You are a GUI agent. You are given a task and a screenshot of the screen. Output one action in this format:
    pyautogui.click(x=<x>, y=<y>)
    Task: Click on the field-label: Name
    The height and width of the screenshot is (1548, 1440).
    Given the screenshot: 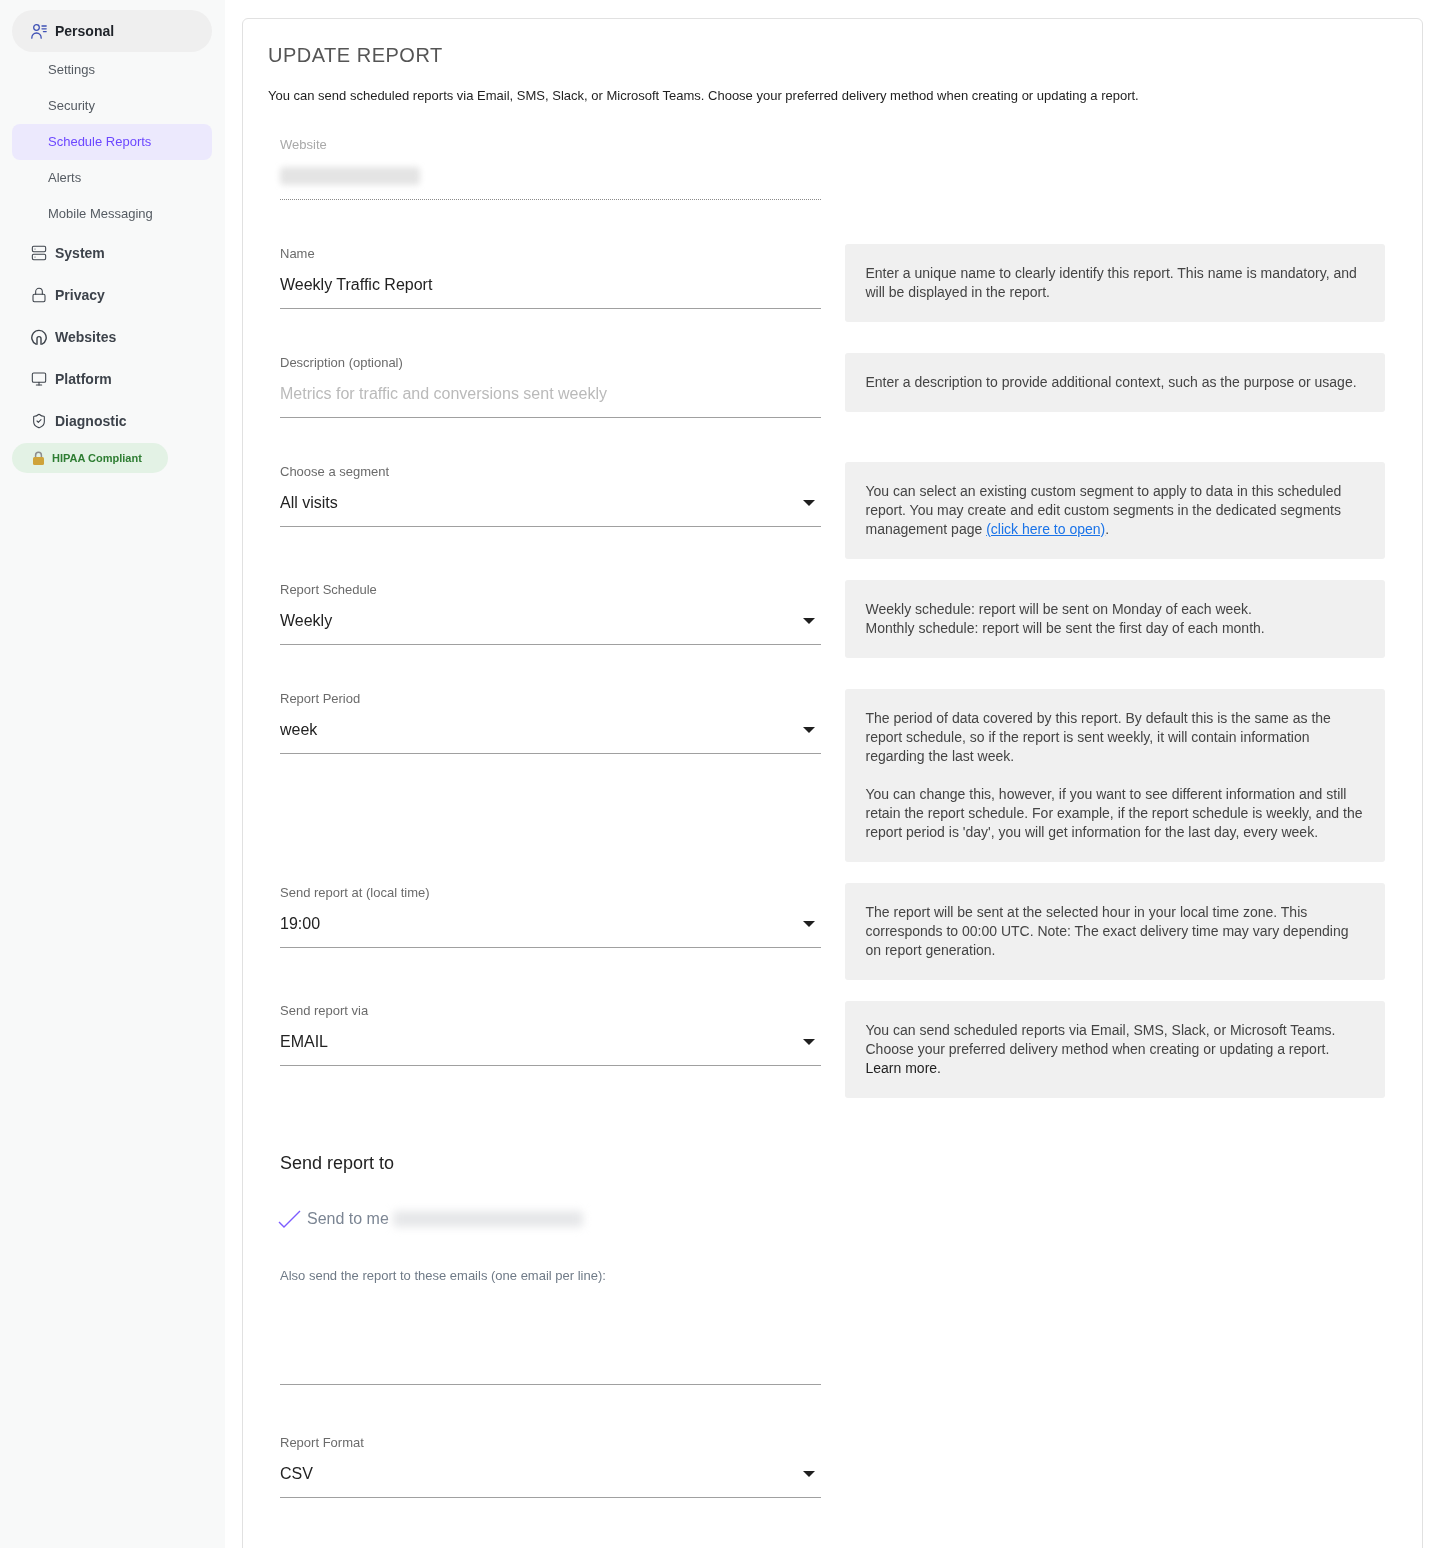 What is the action you would take?
    pyautogui.click(x=298, y=254)
    